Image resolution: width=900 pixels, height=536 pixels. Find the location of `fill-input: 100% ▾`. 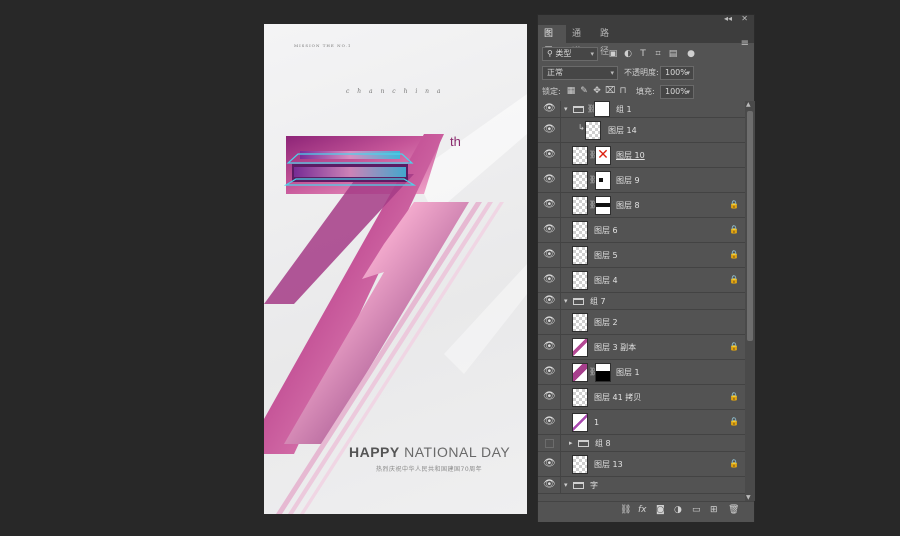

fill-input: 100% ▾ is located at coordinates (677, 92).